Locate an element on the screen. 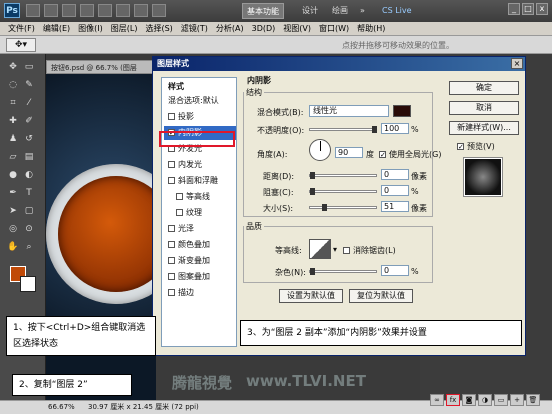 The width and height of the screenshot is (552, 414). shape-tool-icon: ▢ is located at coordinates (29, 211).